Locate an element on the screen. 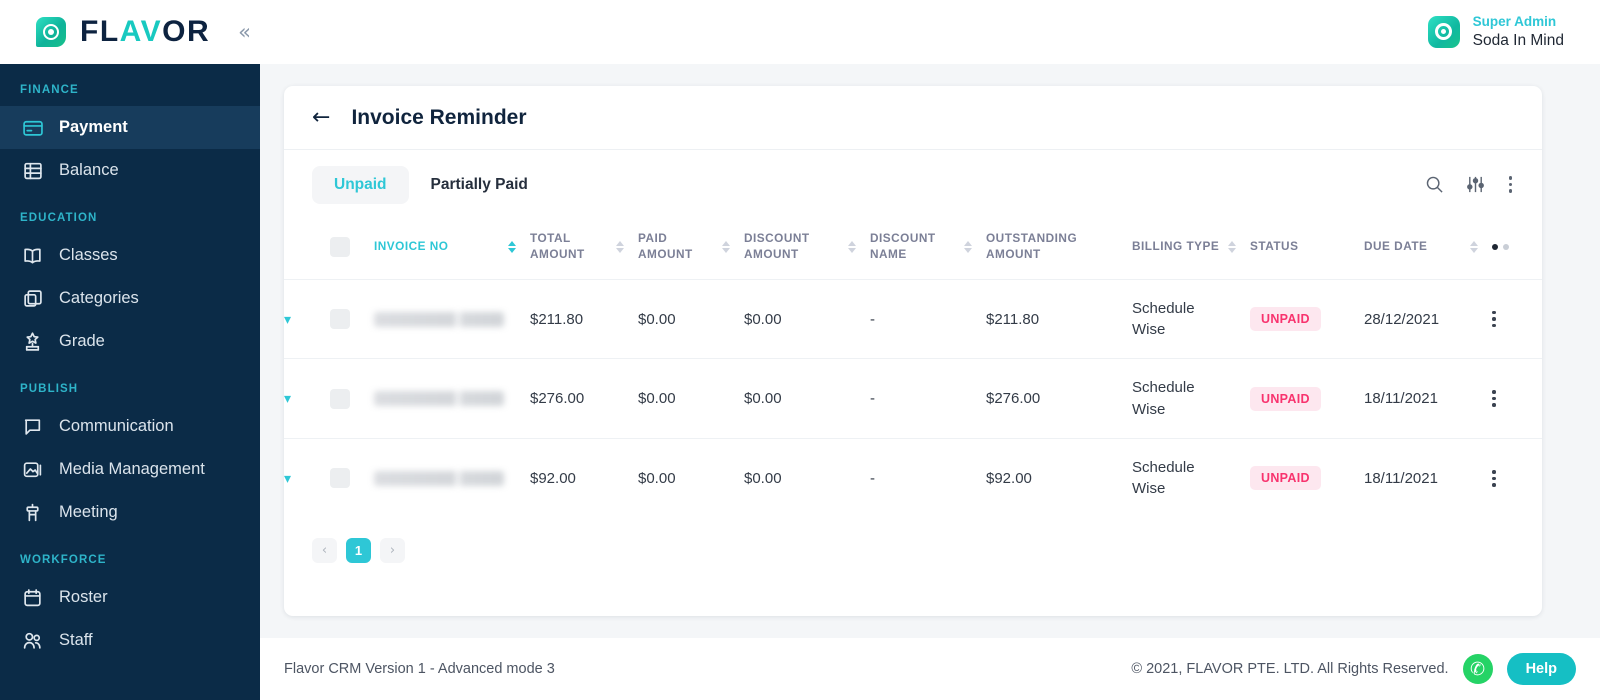  user-menu: Super Admin Soda In Mind is located at coordinates (1513, 32).